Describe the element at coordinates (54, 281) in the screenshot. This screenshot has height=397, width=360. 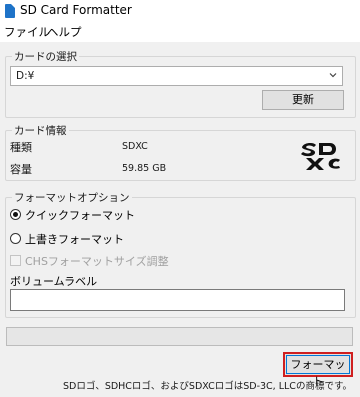
I see `volume-label-caption: ボリュームラベル` at that location.